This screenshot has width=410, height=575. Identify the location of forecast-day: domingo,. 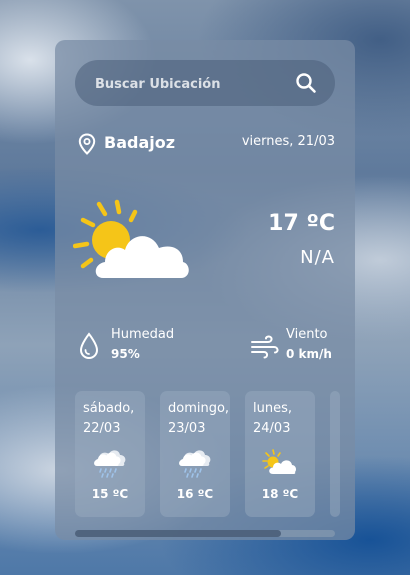
(199, 408).